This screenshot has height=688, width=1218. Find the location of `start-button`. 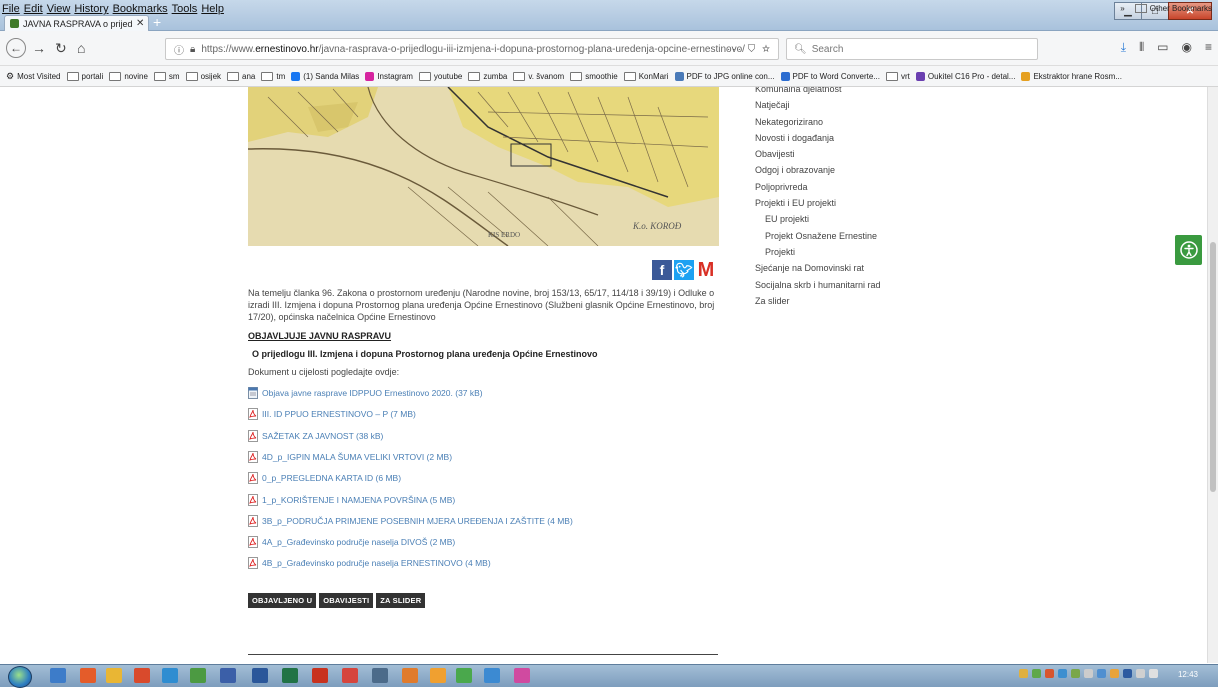

start-button is located at coordinates (20, 677).